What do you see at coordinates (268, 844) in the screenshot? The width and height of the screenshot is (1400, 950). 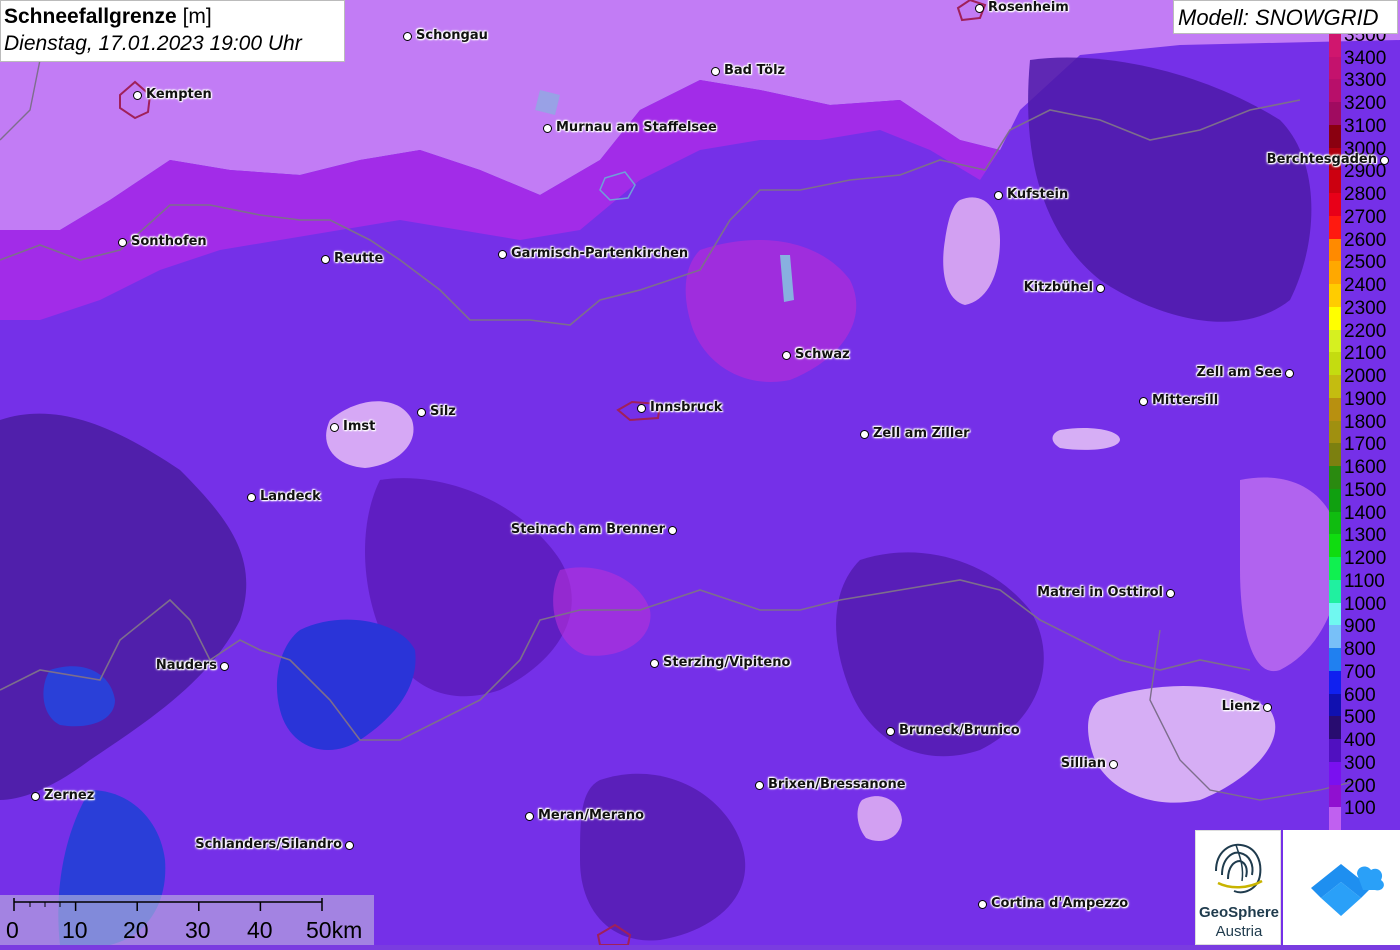 I see `city-label: Schlanders/Silandro` at bounding box center [268, 844].